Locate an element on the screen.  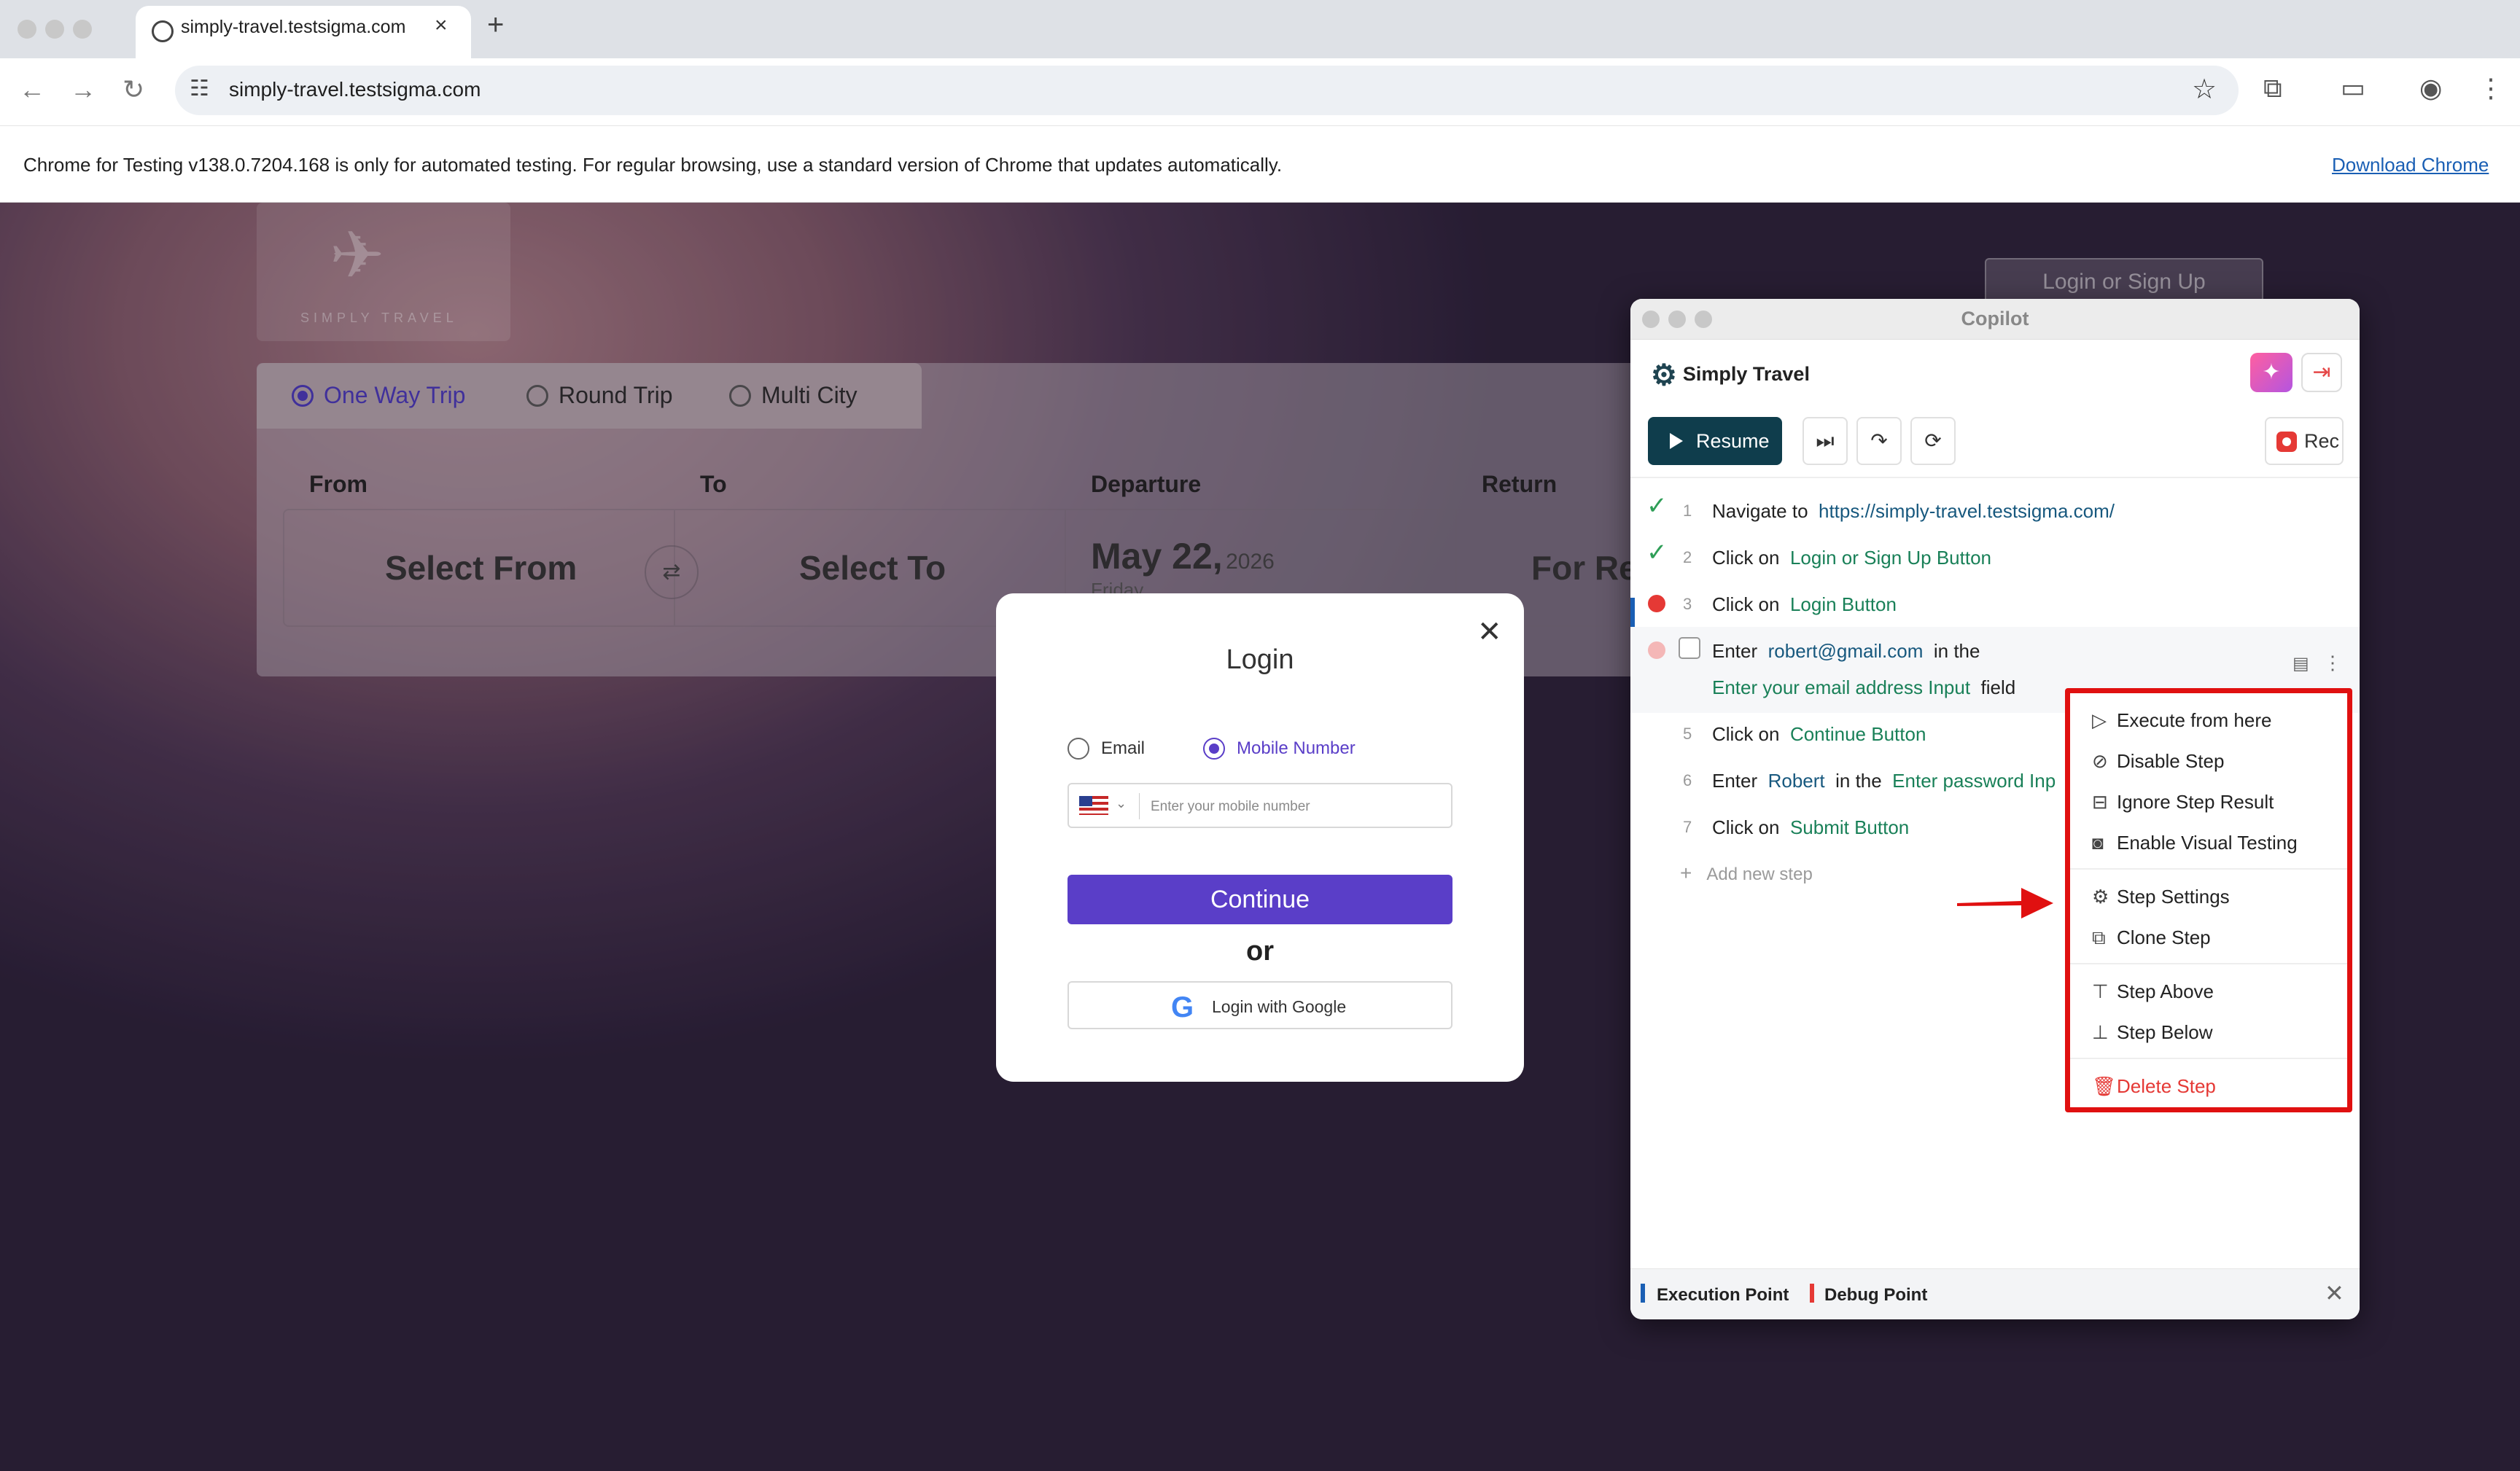
insert-above-icon: ⊤ is located at coordinates (2100, 991).